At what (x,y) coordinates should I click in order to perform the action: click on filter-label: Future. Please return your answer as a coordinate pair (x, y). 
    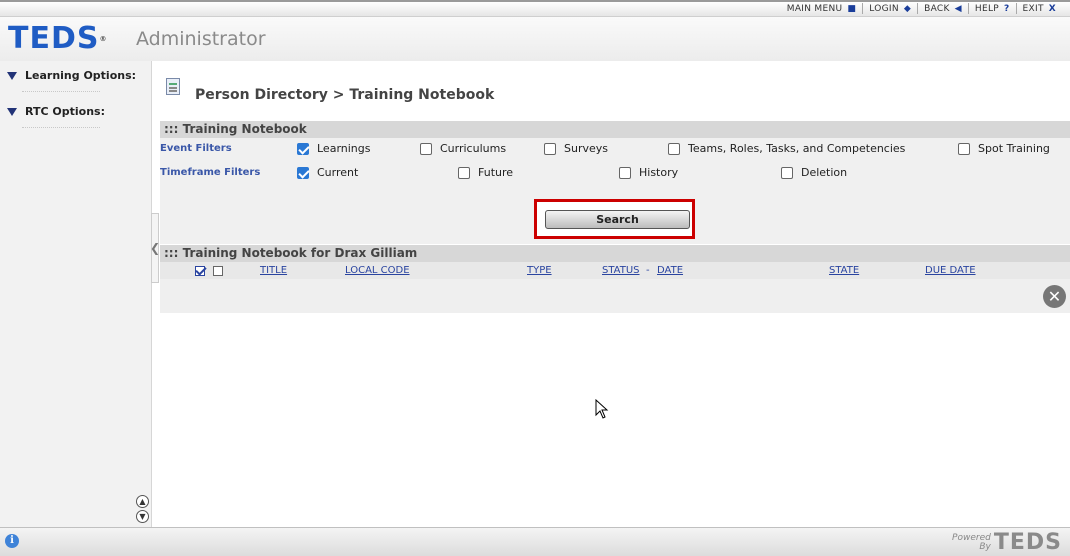
    Looking at the image, I should click on (496, 172).